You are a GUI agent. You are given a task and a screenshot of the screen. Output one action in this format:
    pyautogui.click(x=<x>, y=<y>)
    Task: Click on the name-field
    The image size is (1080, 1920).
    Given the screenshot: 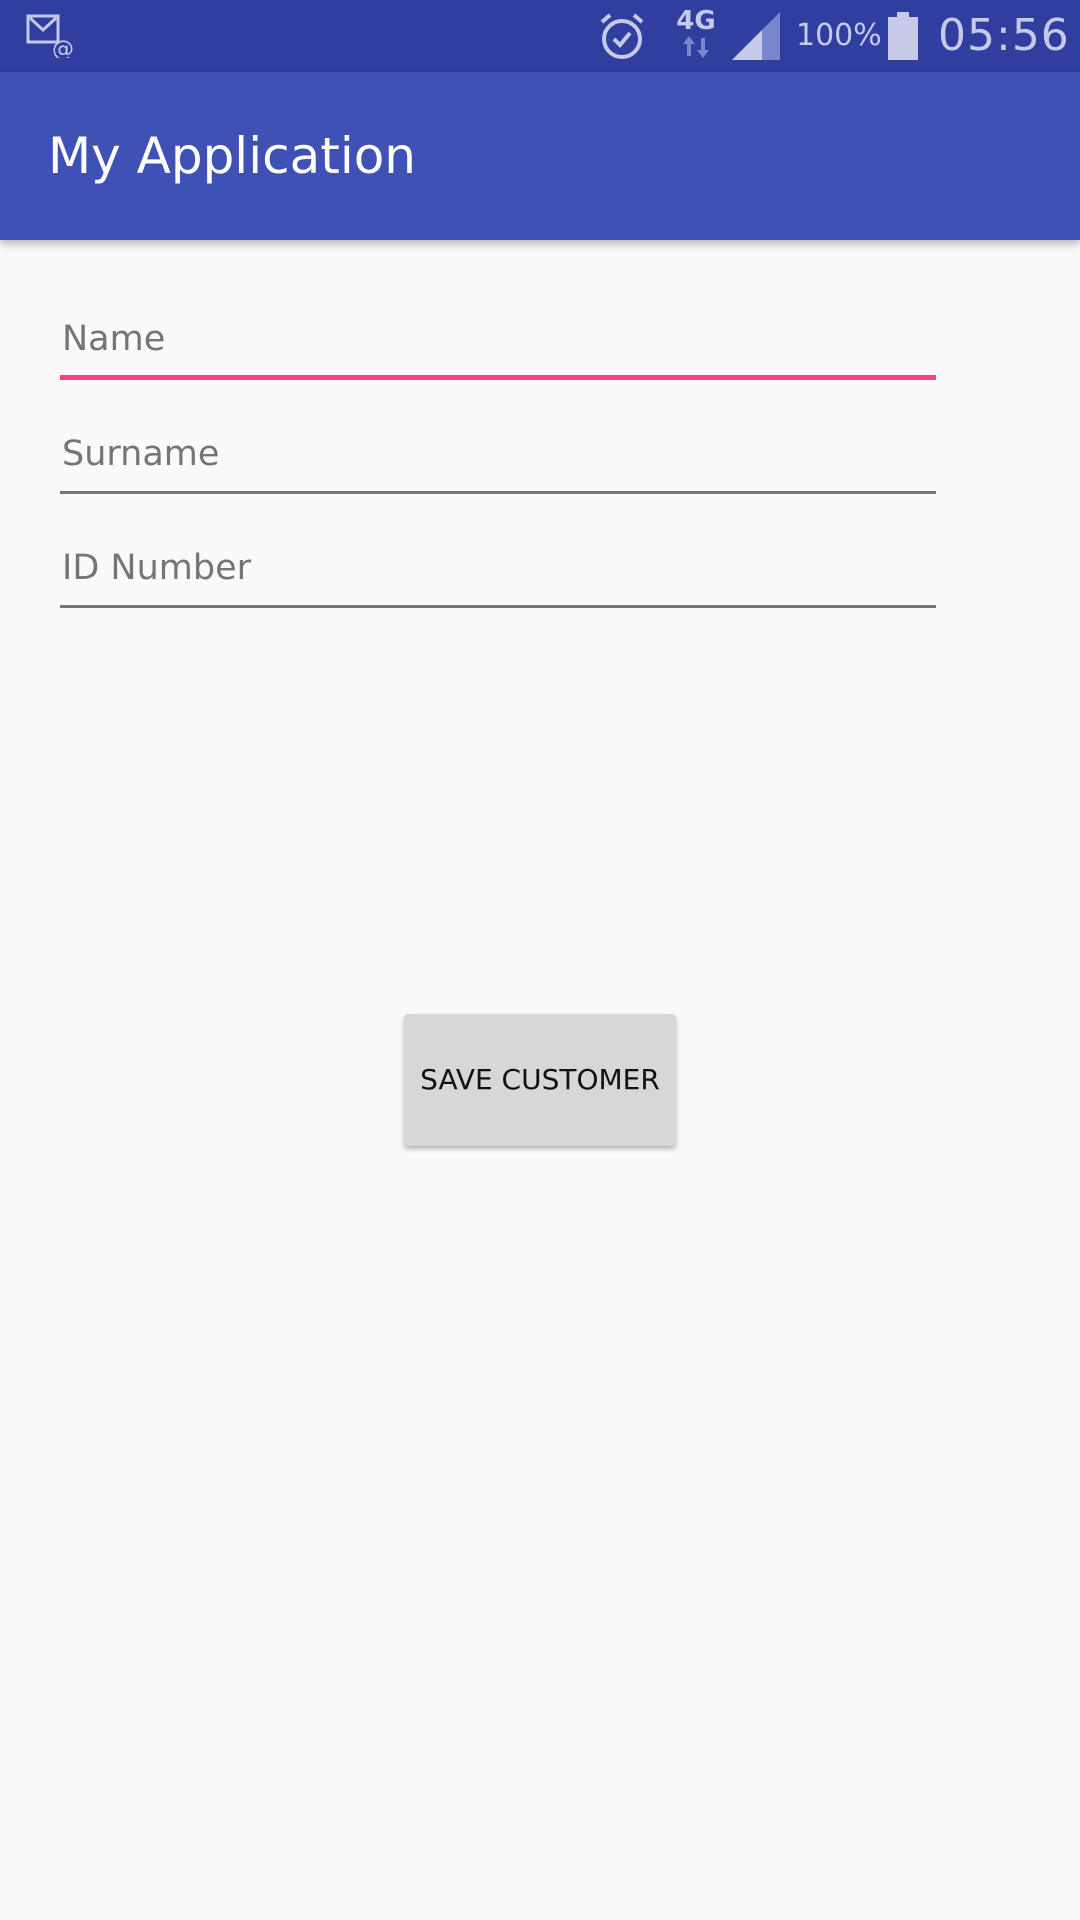 What is the action you would take?
    pyautogui.click(x=498, y=345)
    